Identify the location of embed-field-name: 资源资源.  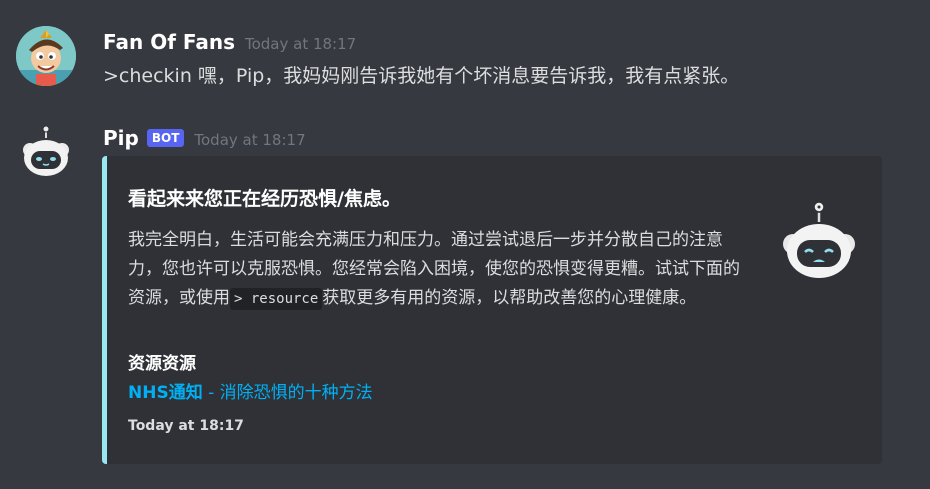
(162, 364).